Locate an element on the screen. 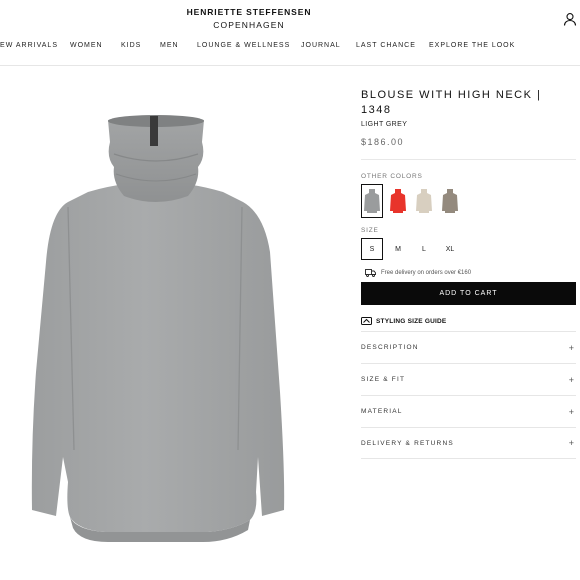  nav-item-kids: KIDS is located at coordinates (131, 46).